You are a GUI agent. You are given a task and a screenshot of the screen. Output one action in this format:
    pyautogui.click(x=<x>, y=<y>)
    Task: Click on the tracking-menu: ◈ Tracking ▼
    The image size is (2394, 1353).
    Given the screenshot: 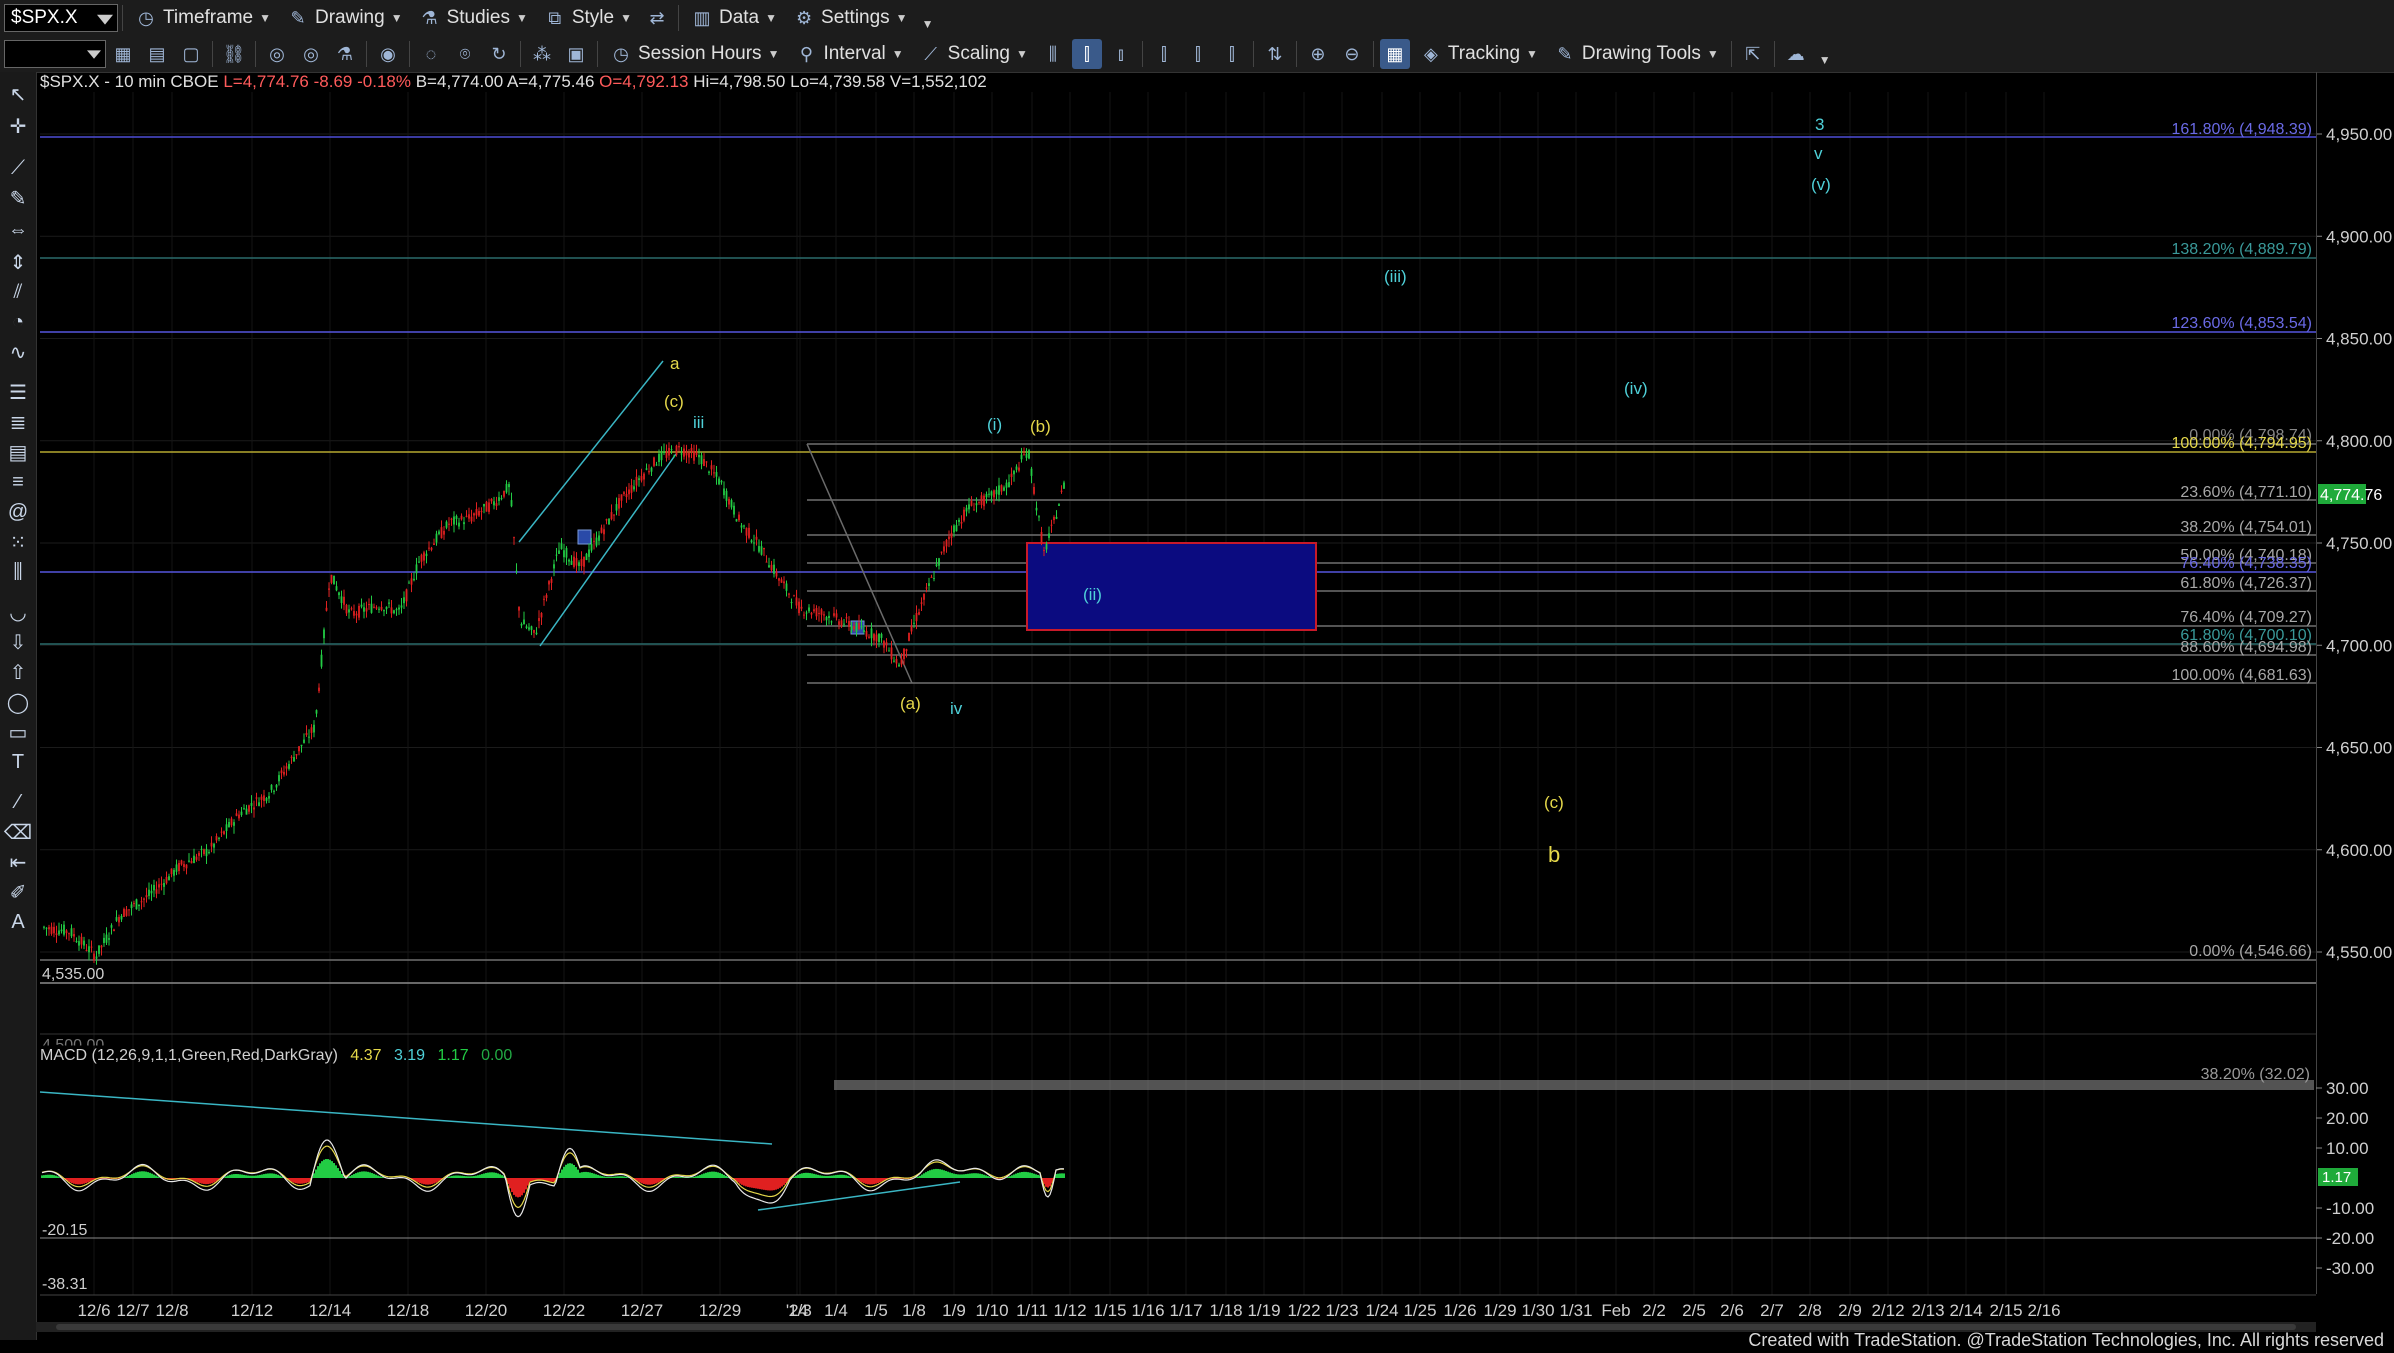 What is the action you would take?
    pyautogui.click(x=1479, y=54)
    